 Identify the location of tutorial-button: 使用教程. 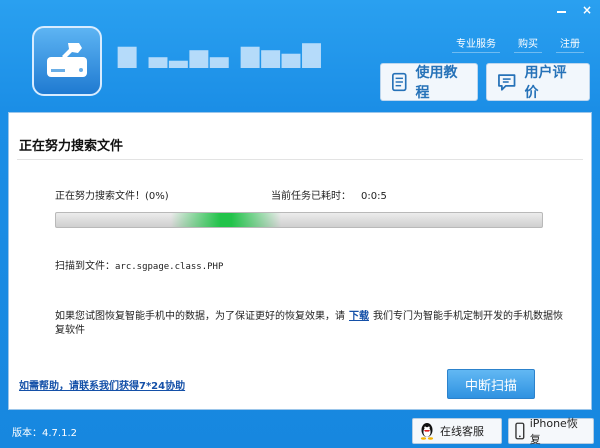
(429, 82).